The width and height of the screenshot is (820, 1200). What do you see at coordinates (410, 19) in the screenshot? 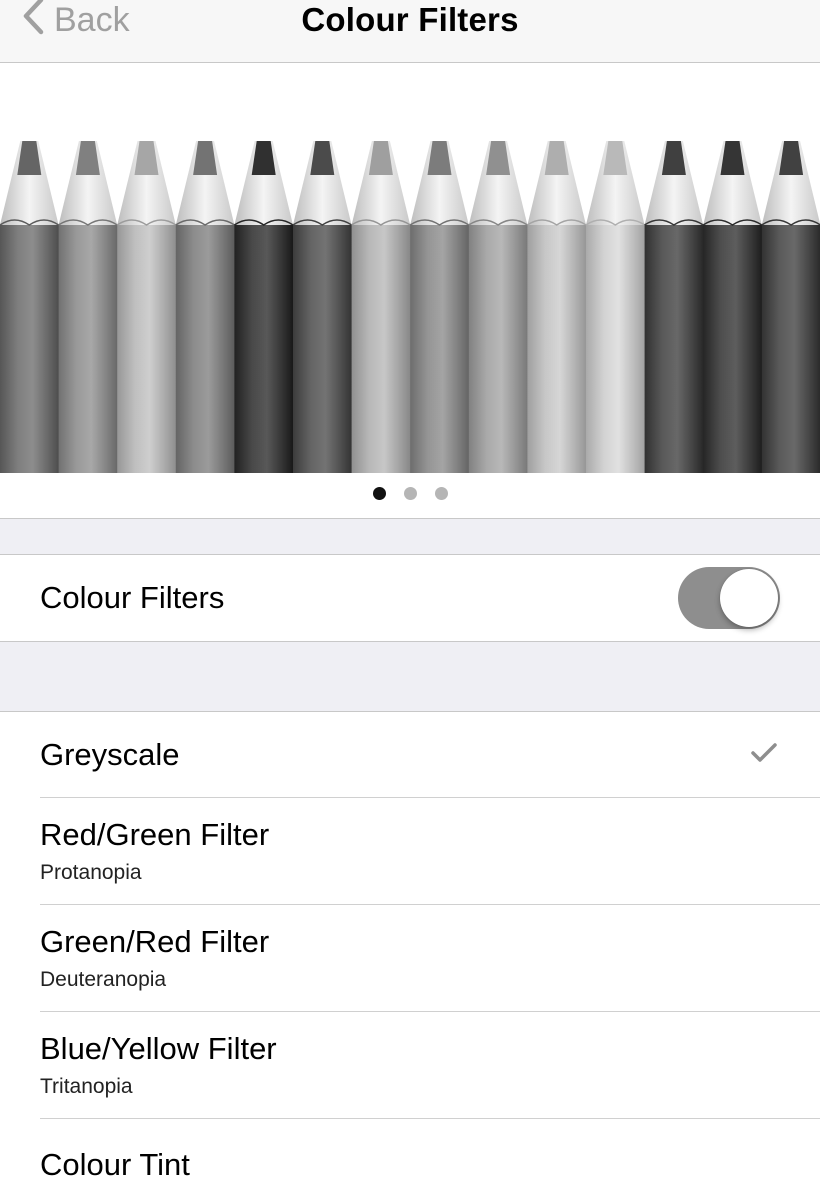
I see `page-title: Colour Filters` at bounding box center [410, 19].